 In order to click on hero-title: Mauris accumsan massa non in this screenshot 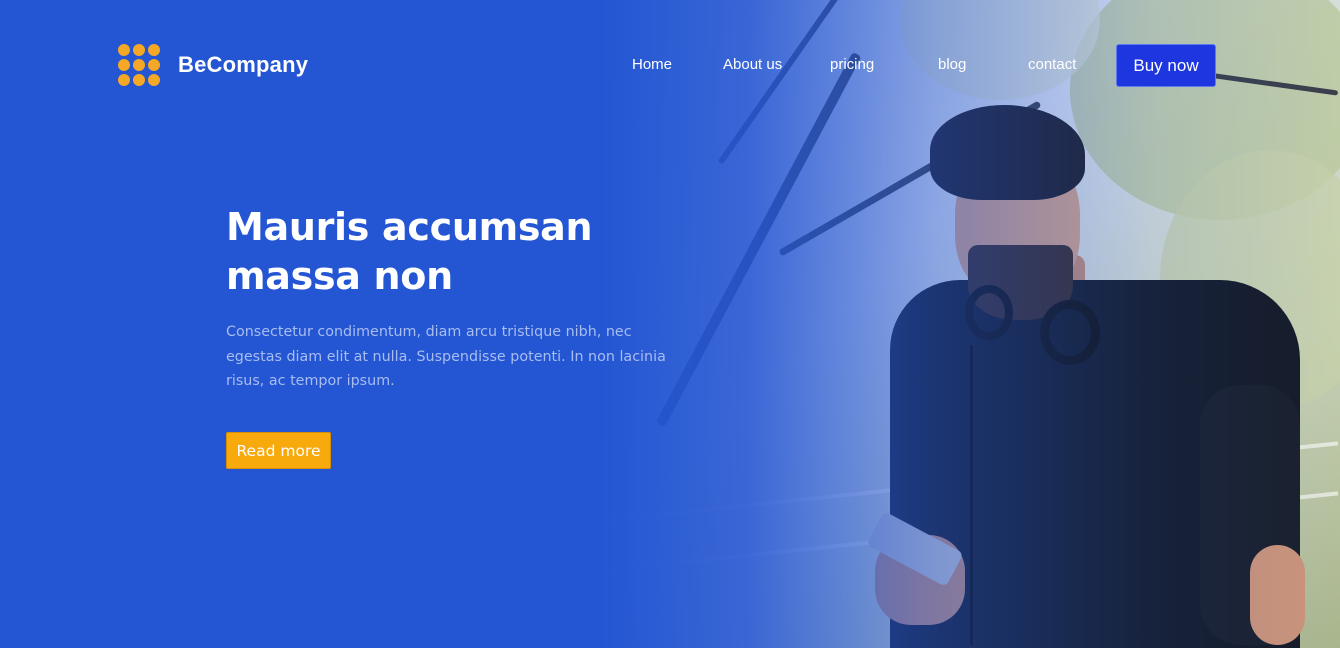, I will do `click(409, 251)`.